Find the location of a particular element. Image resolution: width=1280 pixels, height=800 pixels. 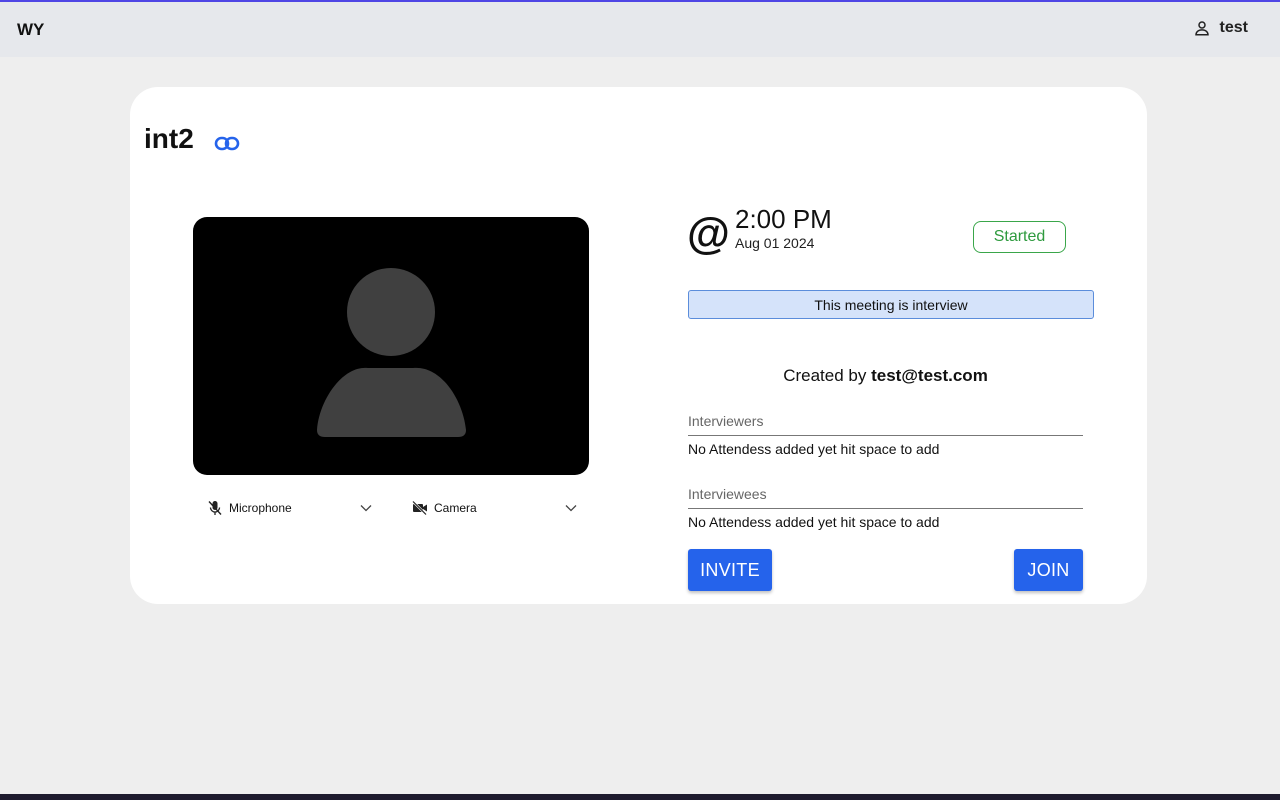

interviewers-divider is located at coordinates (885, 435).